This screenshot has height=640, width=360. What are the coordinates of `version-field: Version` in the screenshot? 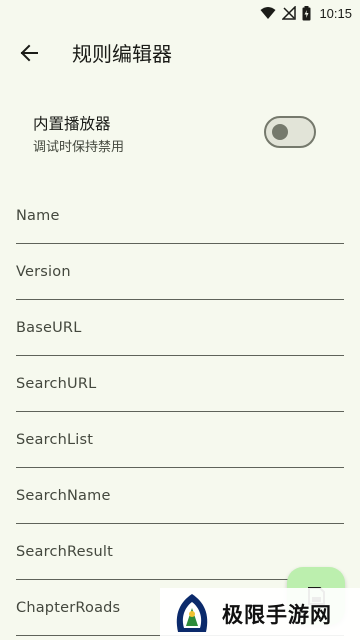 It's located at (180, 272).